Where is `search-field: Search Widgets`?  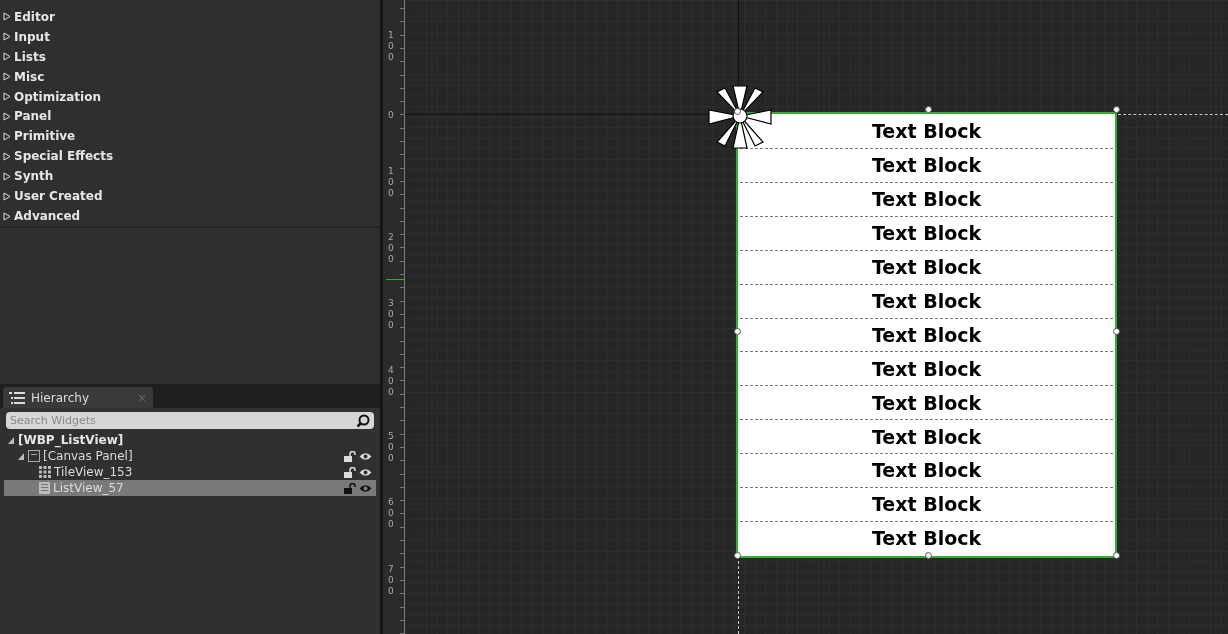 search-field: Search Widgets is located at coordinates (190, 420).